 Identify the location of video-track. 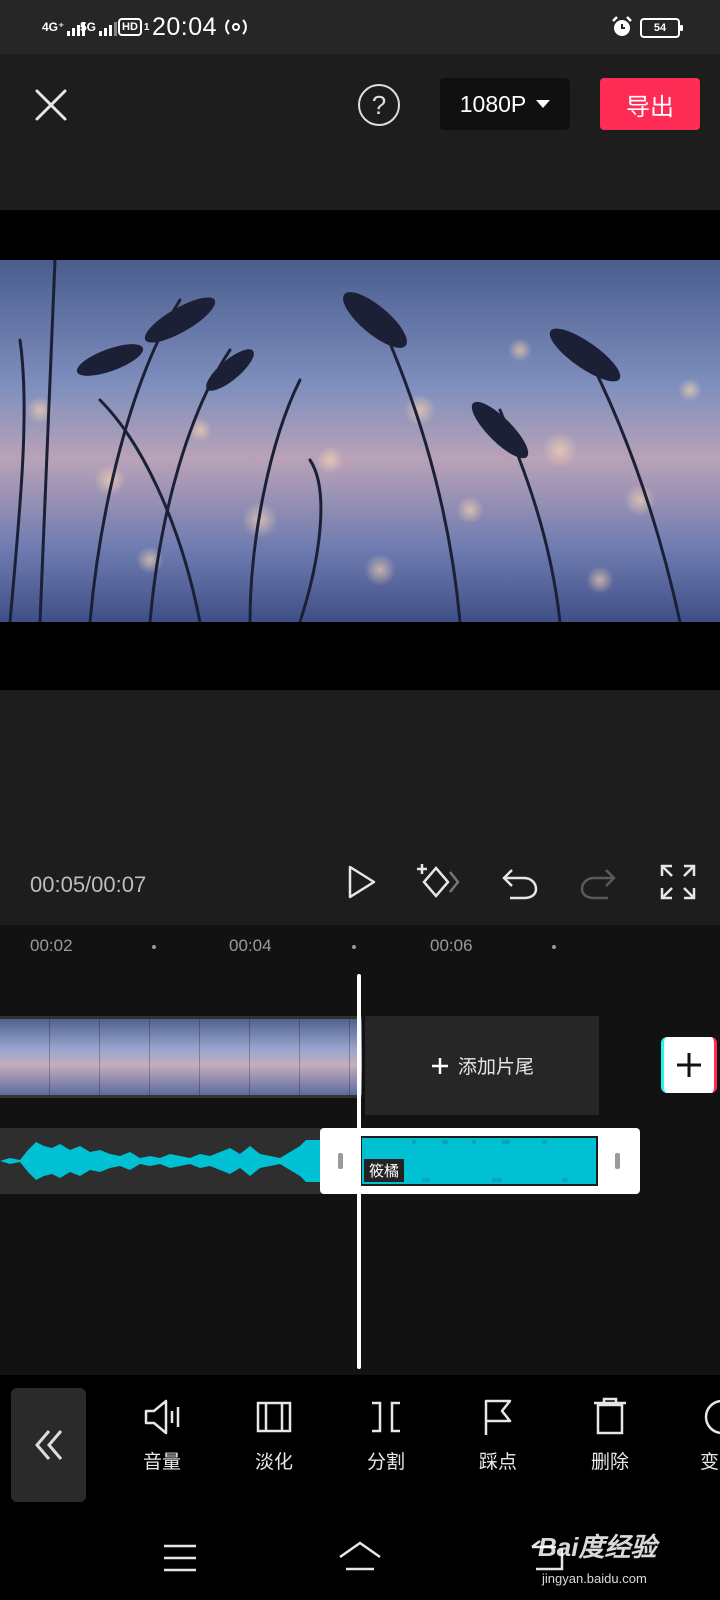
(181, 1057).